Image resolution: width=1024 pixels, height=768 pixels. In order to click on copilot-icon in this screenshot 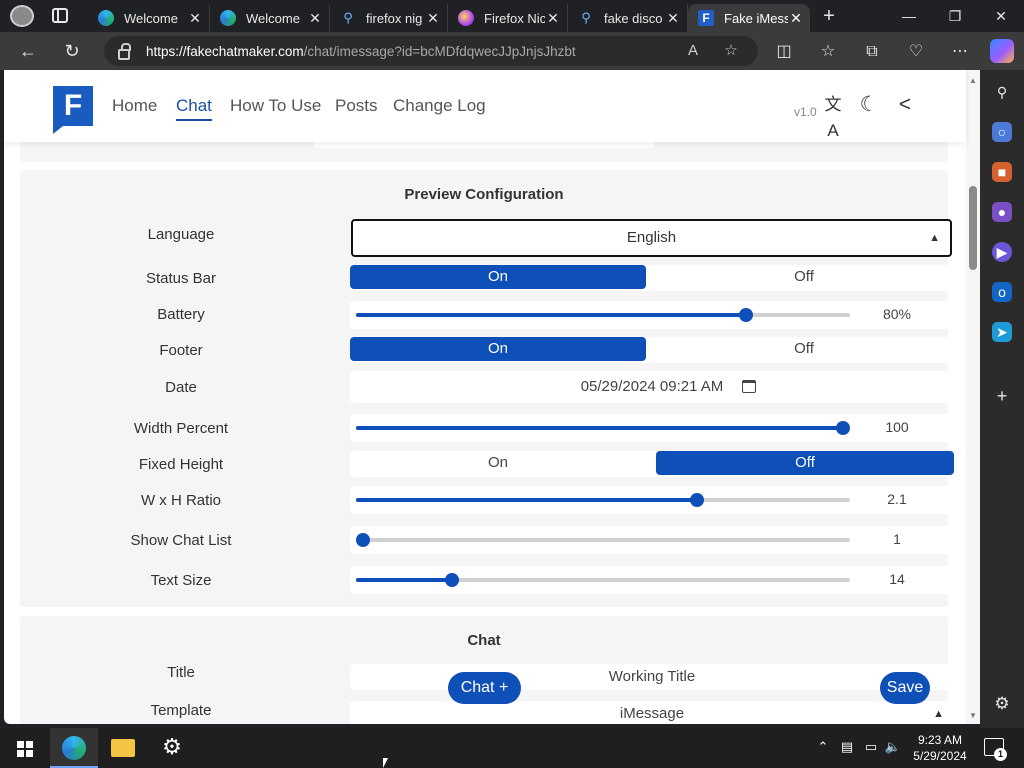, I will do `click(1002, 51)`.